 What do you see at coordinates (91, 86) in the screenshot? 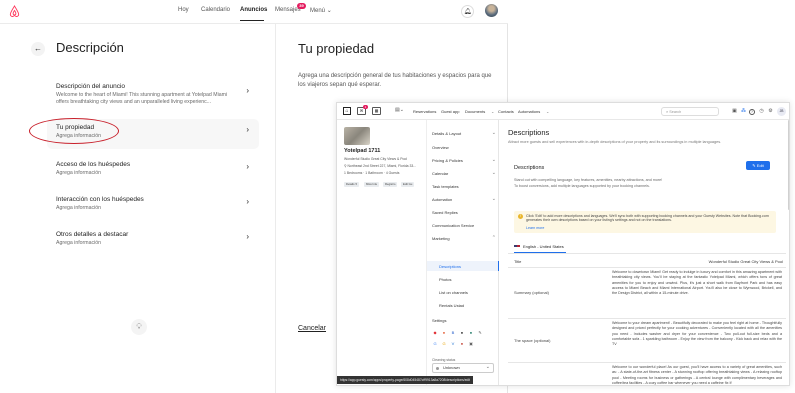
I see `section-title: Descripción del anuncio` at bounding box center [91, 86].